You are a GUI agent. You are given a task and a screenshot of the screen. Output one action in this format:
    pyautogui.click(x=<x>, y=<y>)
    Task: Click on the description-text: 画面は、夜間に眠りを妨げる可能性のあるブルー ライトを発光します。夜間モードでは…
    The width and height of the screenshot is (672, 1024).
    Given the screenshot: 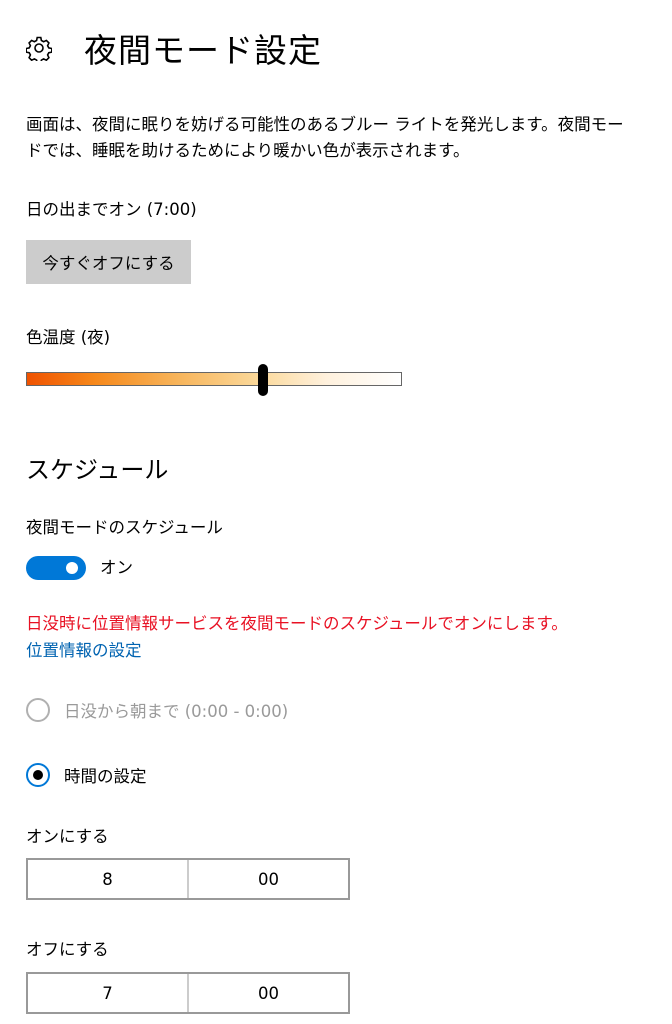 What is the action you would take?
    pyautogui.click(x=325, y=137)
    